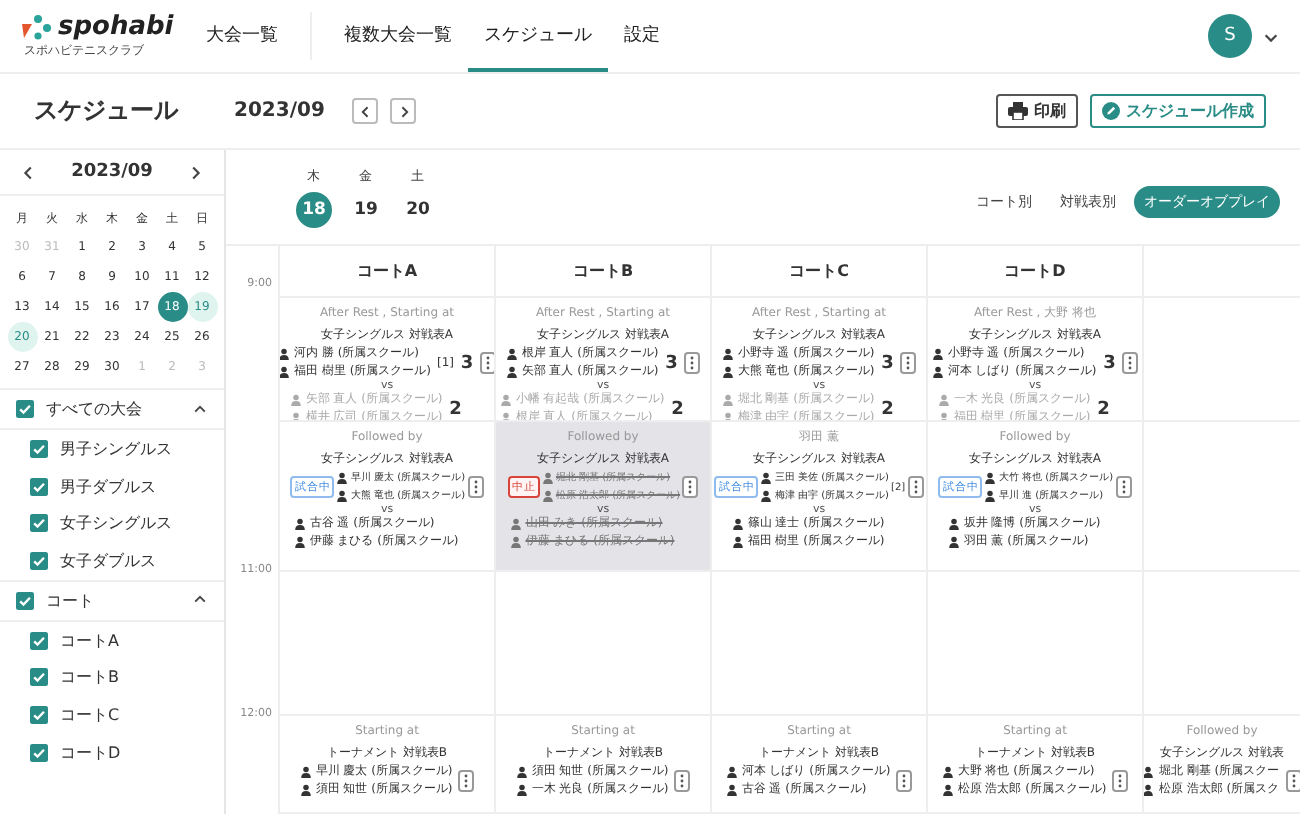  Describe the element at coordinates (89, 640) in the screenshot. I see `filter-label: コートA` at that location.